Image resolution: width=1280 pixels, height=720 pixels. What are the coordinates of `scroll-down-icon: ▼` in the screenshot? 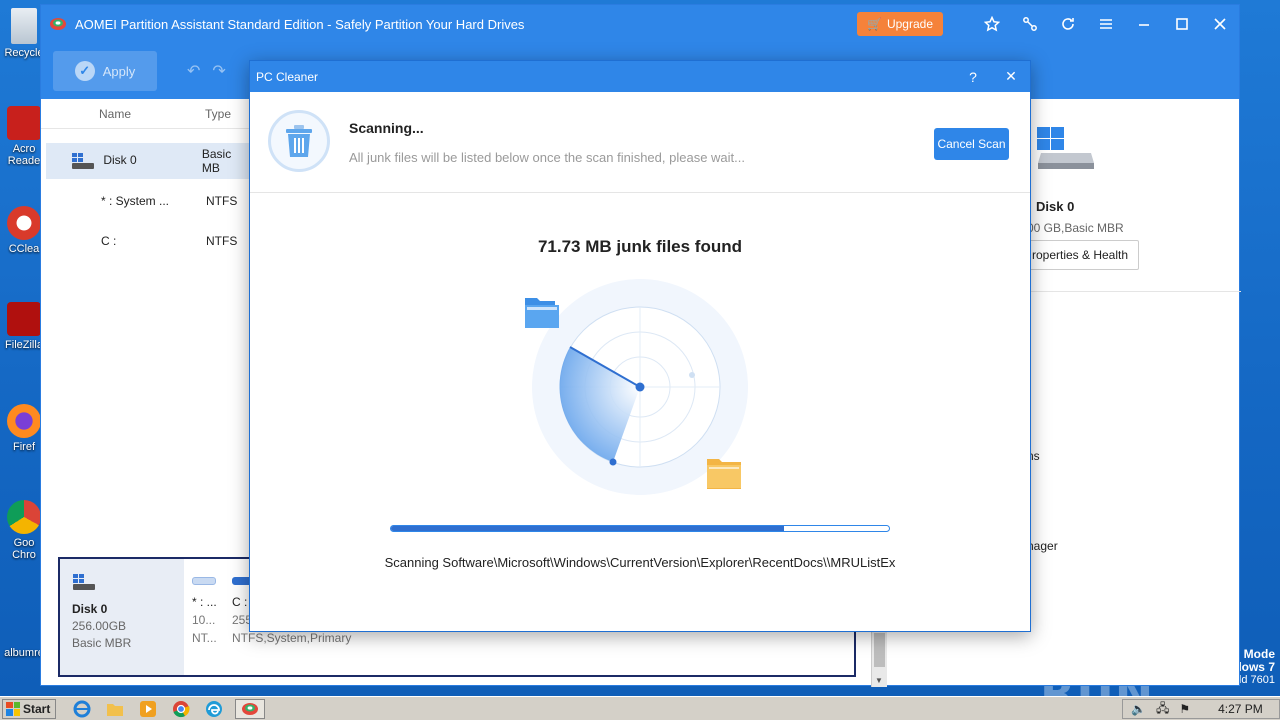 It's located at (879, 680).